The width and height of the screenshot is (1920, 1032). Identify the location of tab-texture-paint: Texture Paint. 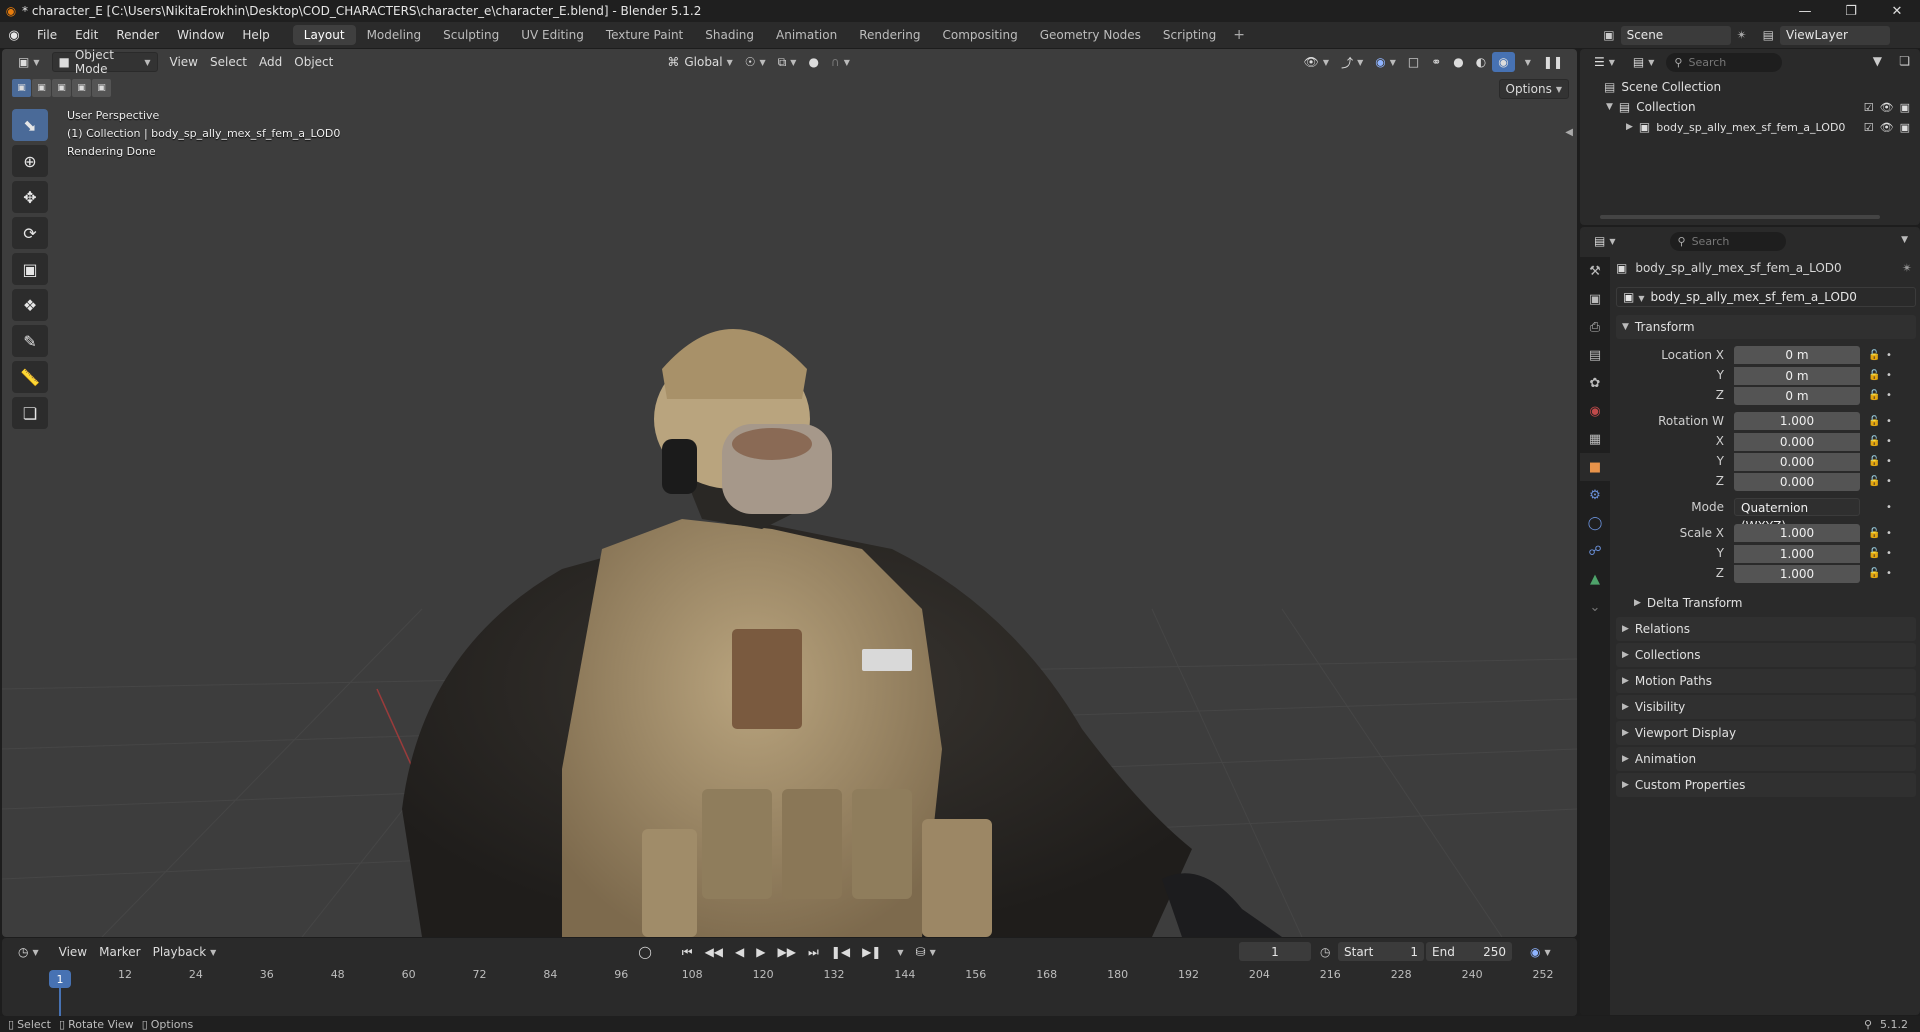
(644, 35).